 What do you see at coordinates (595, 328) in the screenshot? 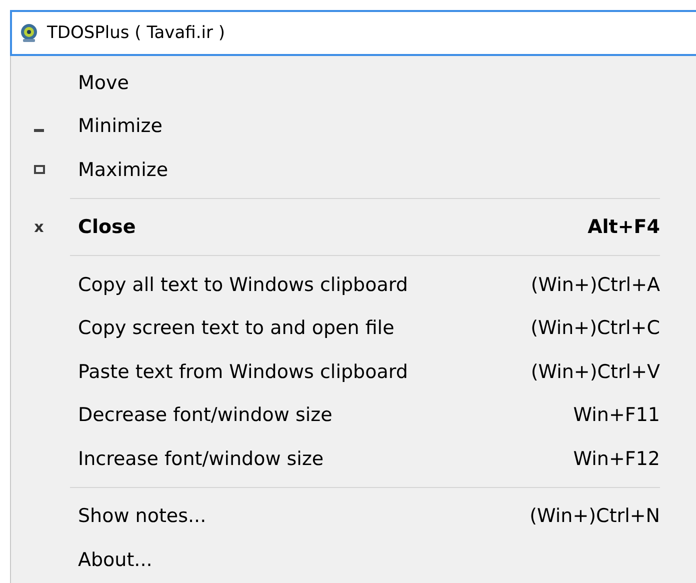
I see `shortcut-label: (Win+)Ctrl+C` at bounding box center [595, 328].